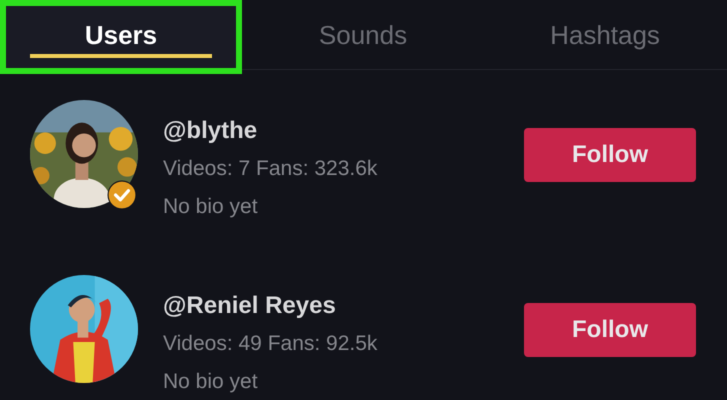  I want to click on tab: Users, so click(121, 37).